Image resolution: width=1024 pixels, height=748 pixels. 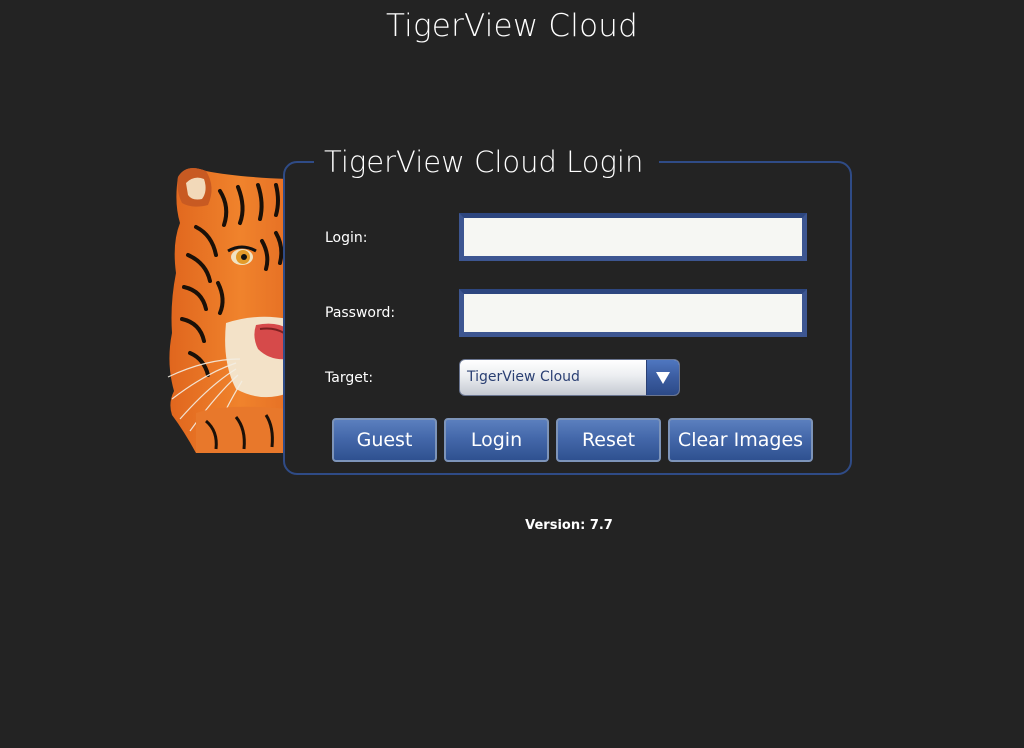 What do you see at coordinates (512, 26) in the screenshot?
I see `app-title: TigerView Cloud` at bounding box center [512, 26].